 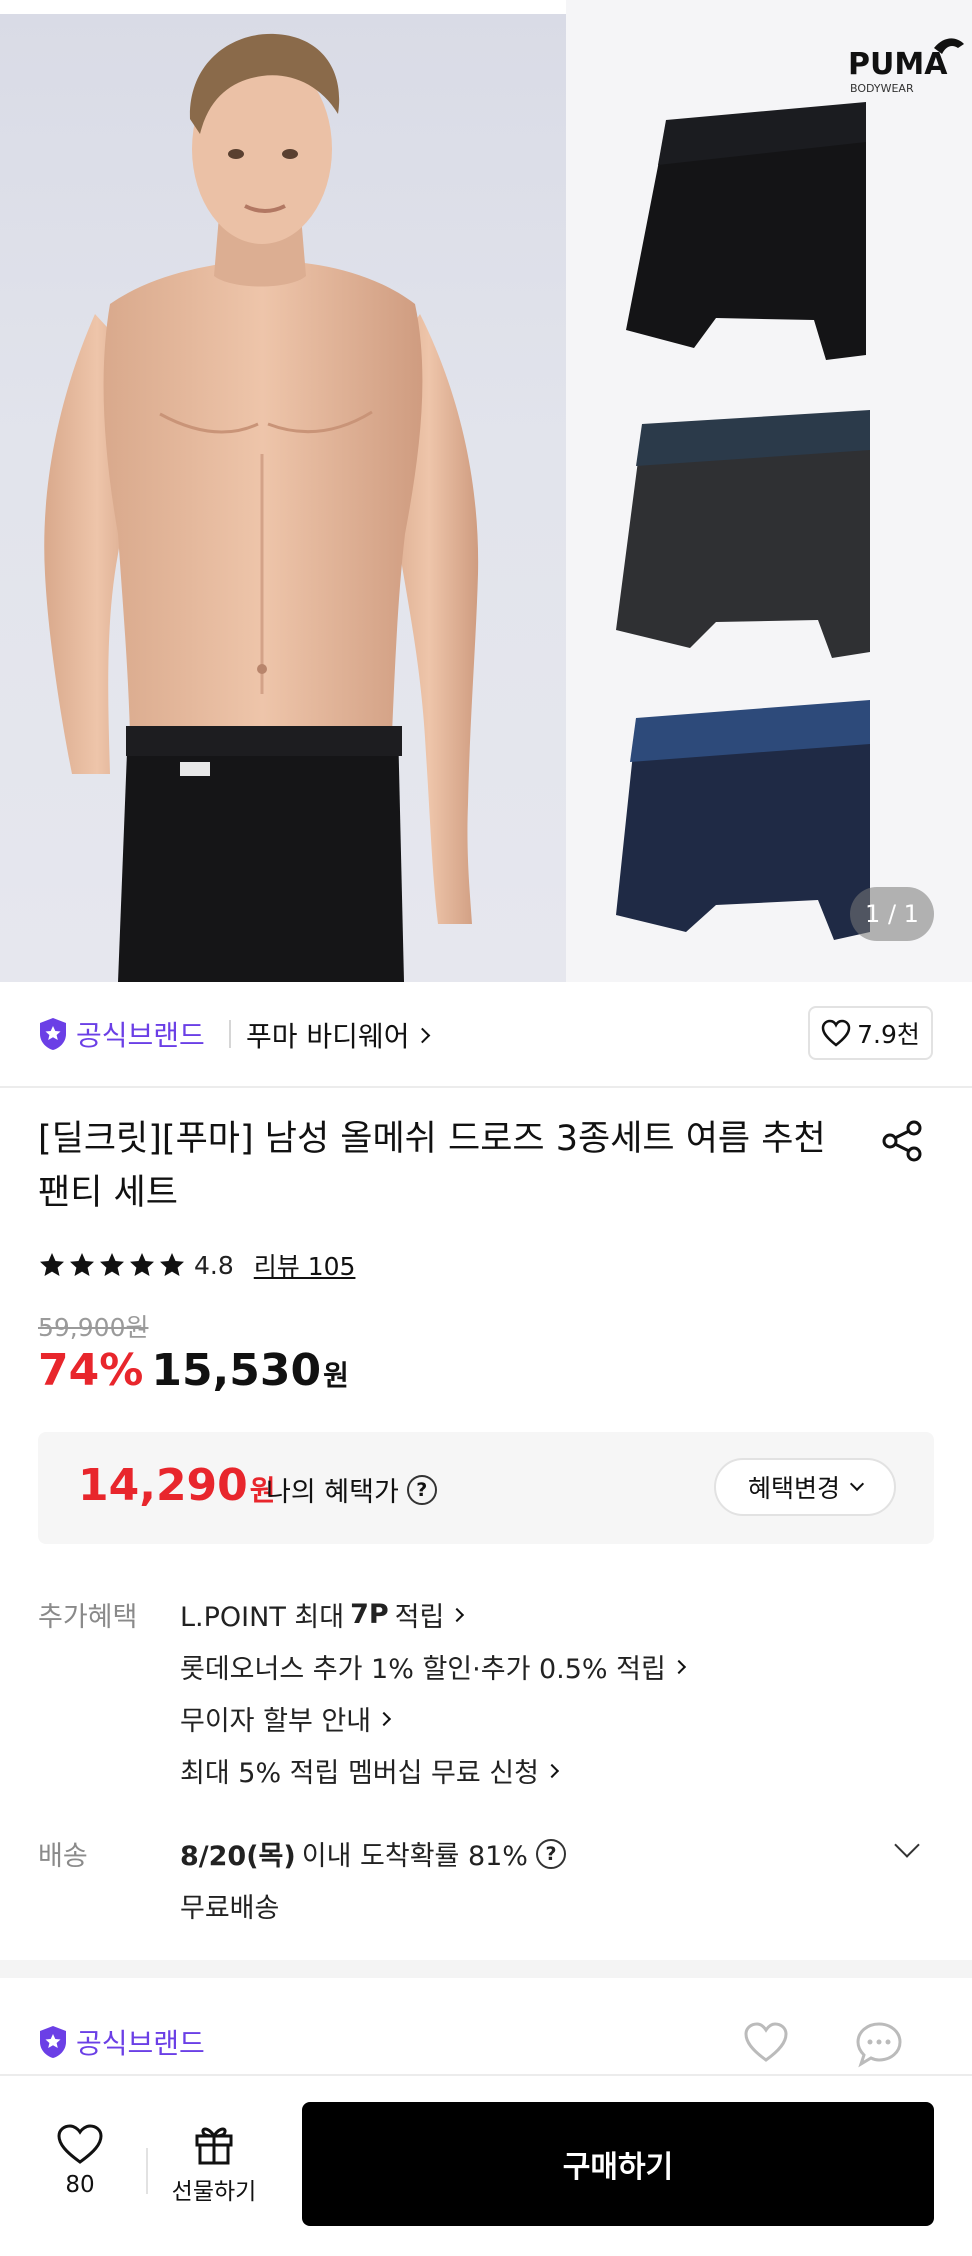 What do you see at coordinates (328, 1036) in the screenshot?
I see `brand-store-name: 푸마 바디웨어` at bounding box center [328, 1036].